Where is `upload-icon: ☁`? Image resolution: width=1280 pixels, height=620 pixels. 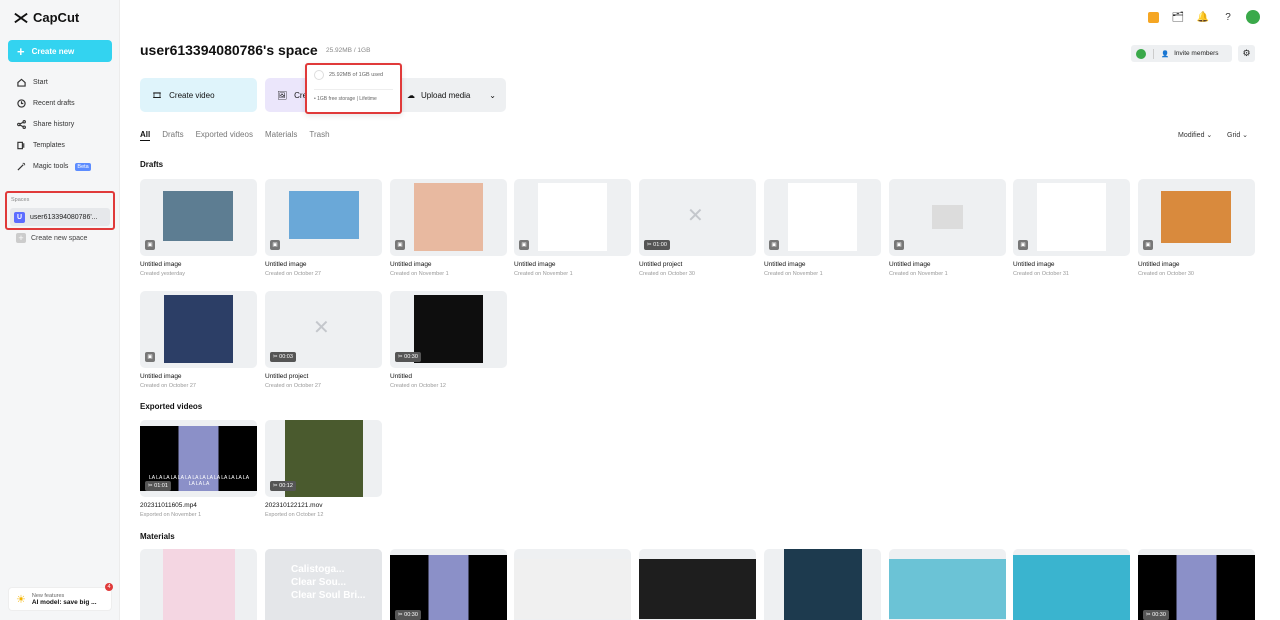 upload-icon: ☁ is located at coordinates (411, 95).